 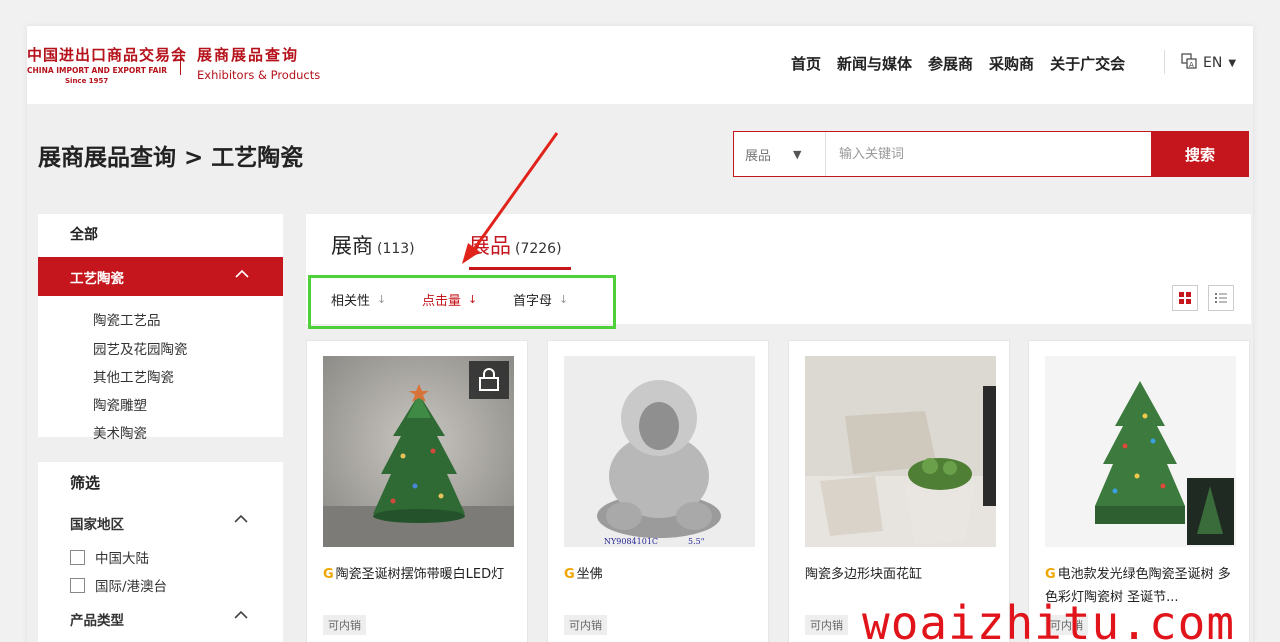 What do you see at coordinates (510, 198) in the screenshot?
I see `annotation-arrow` at bounding box center [510, 198].